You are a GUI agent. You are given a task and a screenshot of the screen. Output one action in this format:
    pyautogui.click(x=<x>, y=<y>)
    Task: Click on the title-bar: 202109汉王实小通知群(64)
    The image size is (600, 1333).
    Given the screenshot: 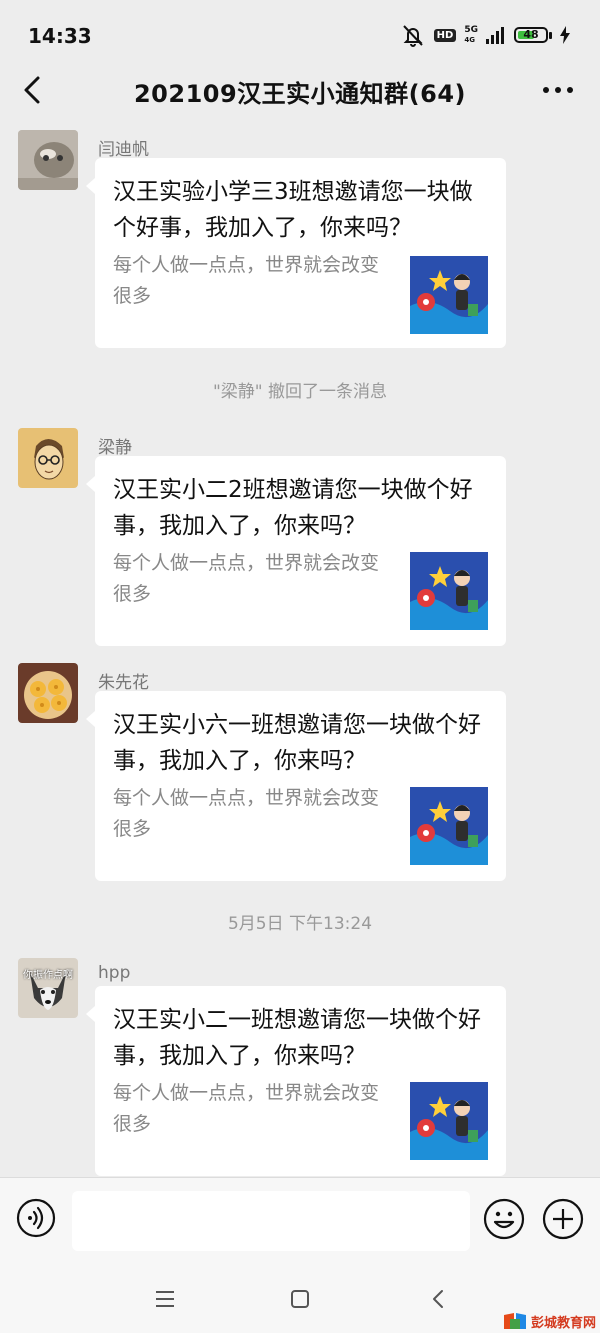 What is the action you would take?
    pyautogui.click(x=300, y=90)
    